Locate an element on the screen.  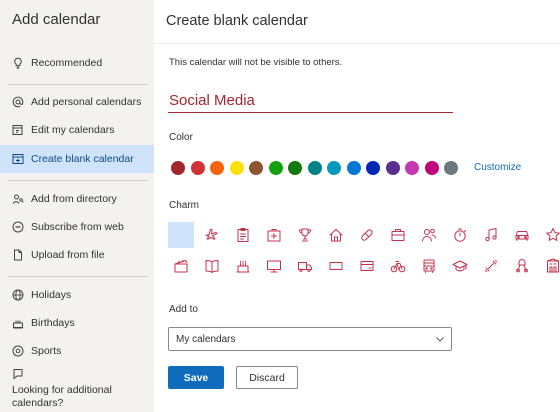
sidebar-item-birthdays: Birthdays is located at coordinates (77, 323).